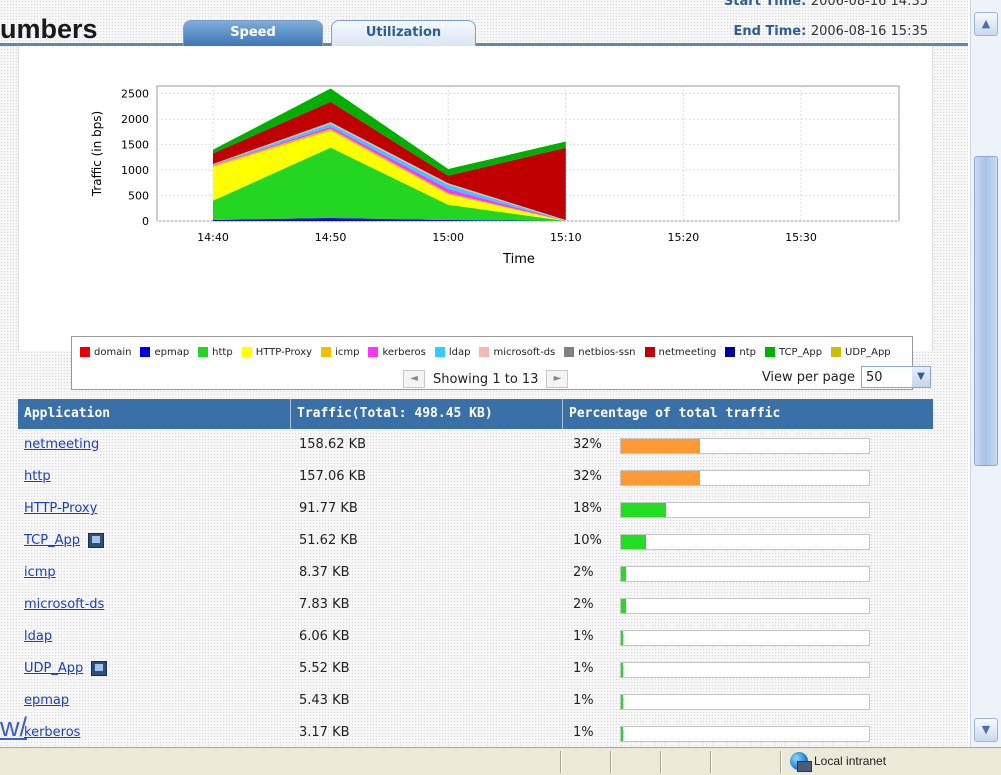 Image resolution: width=1001 pixels, height=775 pixels. I want to click on traffic-cell: 6.06 KB, so click(324, 636).